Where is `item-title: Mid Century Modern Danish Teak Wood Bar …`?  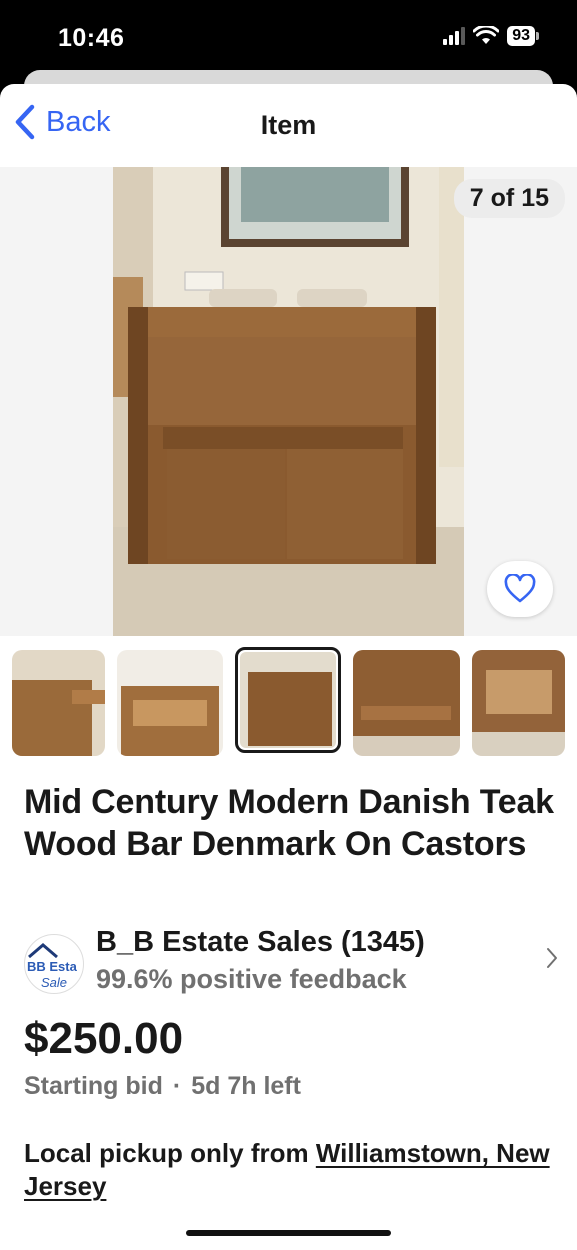 item-title: Mid Century Modern Danish Teak Wood Bar … is located at coordinates (289, 823).